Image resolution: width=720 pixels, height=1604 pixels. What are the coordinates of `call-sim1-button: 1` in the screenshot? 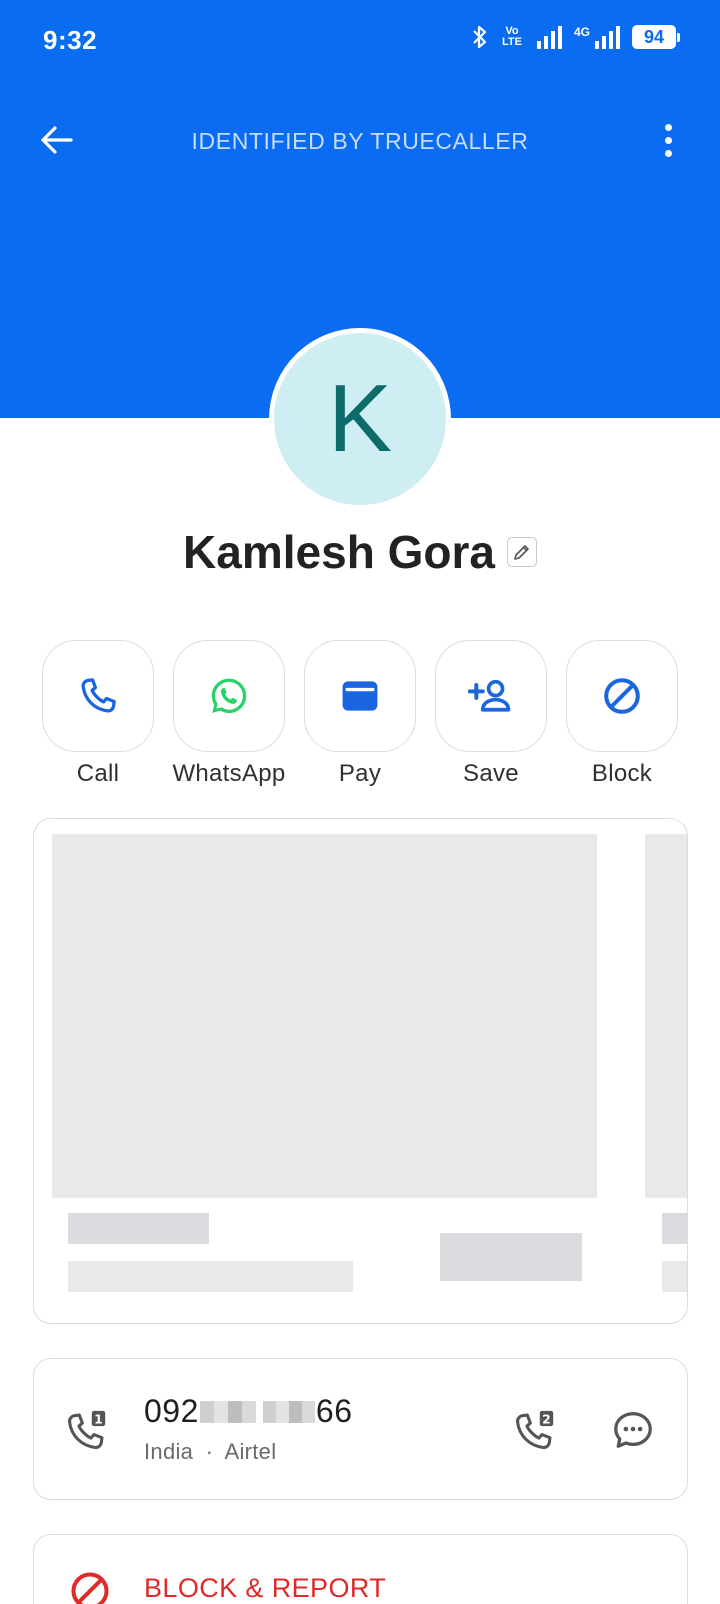 It's located at (87, 1432).